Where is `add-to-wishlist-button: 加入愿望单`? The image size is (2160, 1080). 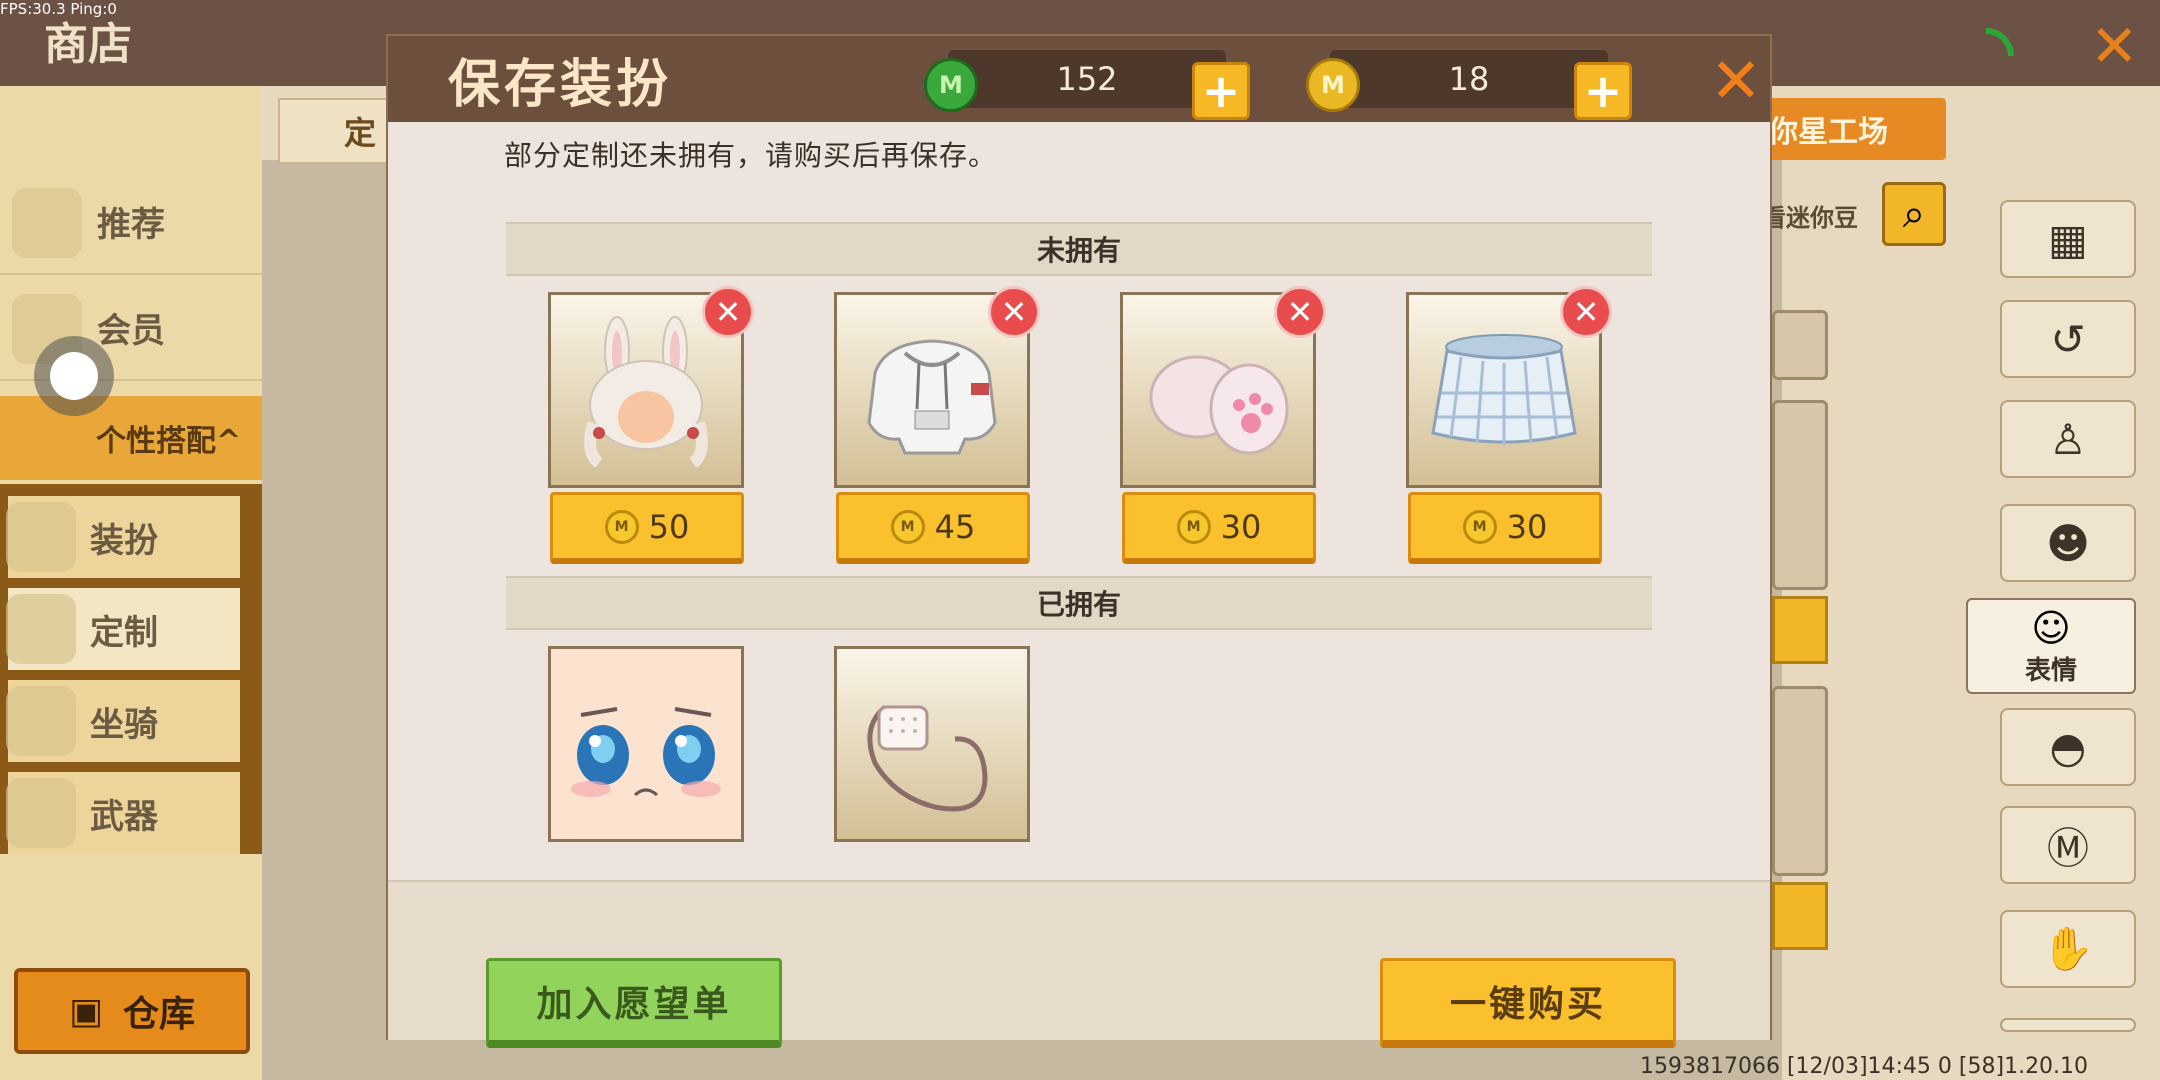 add-to-wishlist-button: 加入愿望单 is located at coordinates (634, 1003).